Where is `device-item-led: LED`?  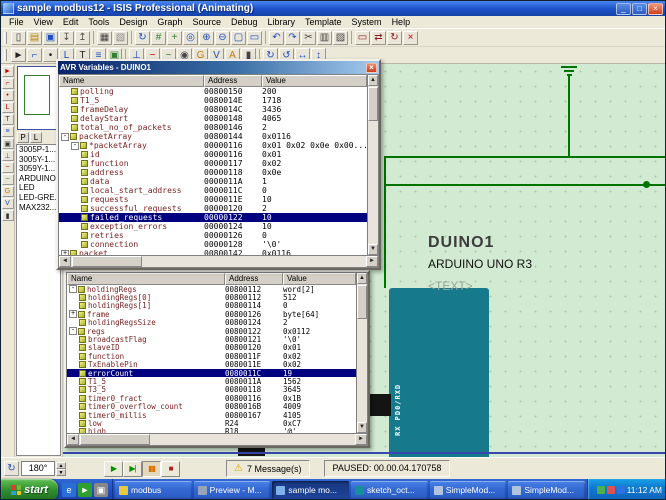 device-item-led: LED is located at coordinates (38, 188).